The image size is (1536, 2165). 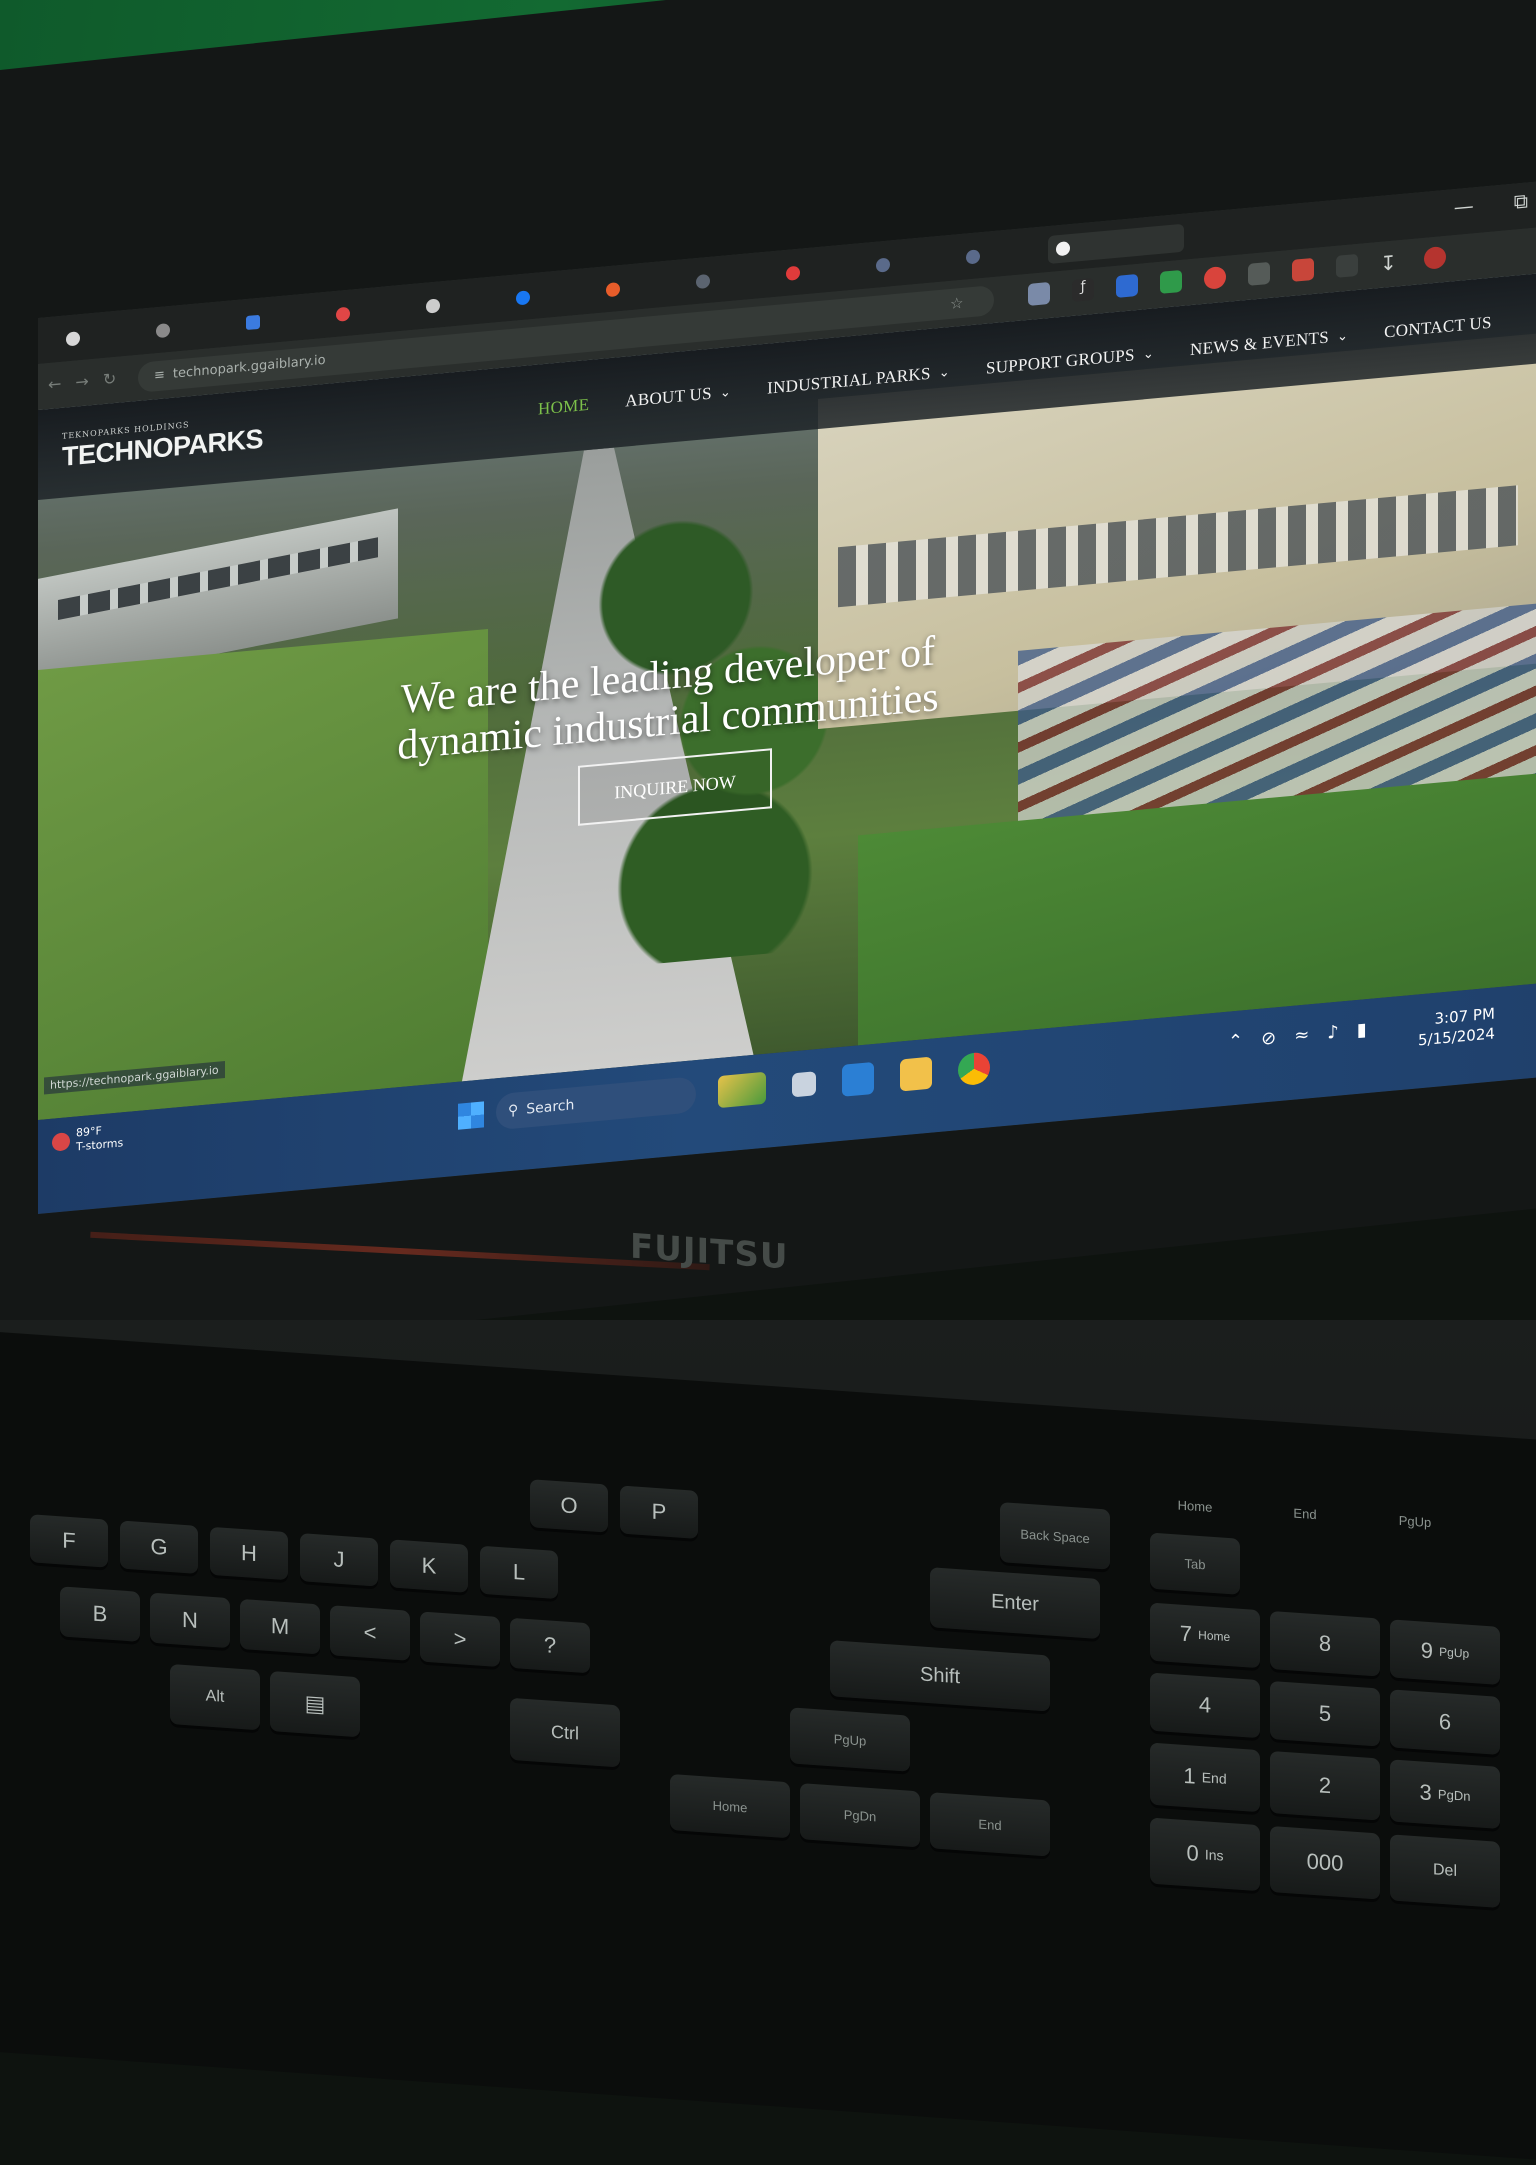 I want to click on browser-tab-active, so click(x=1116, y=244).